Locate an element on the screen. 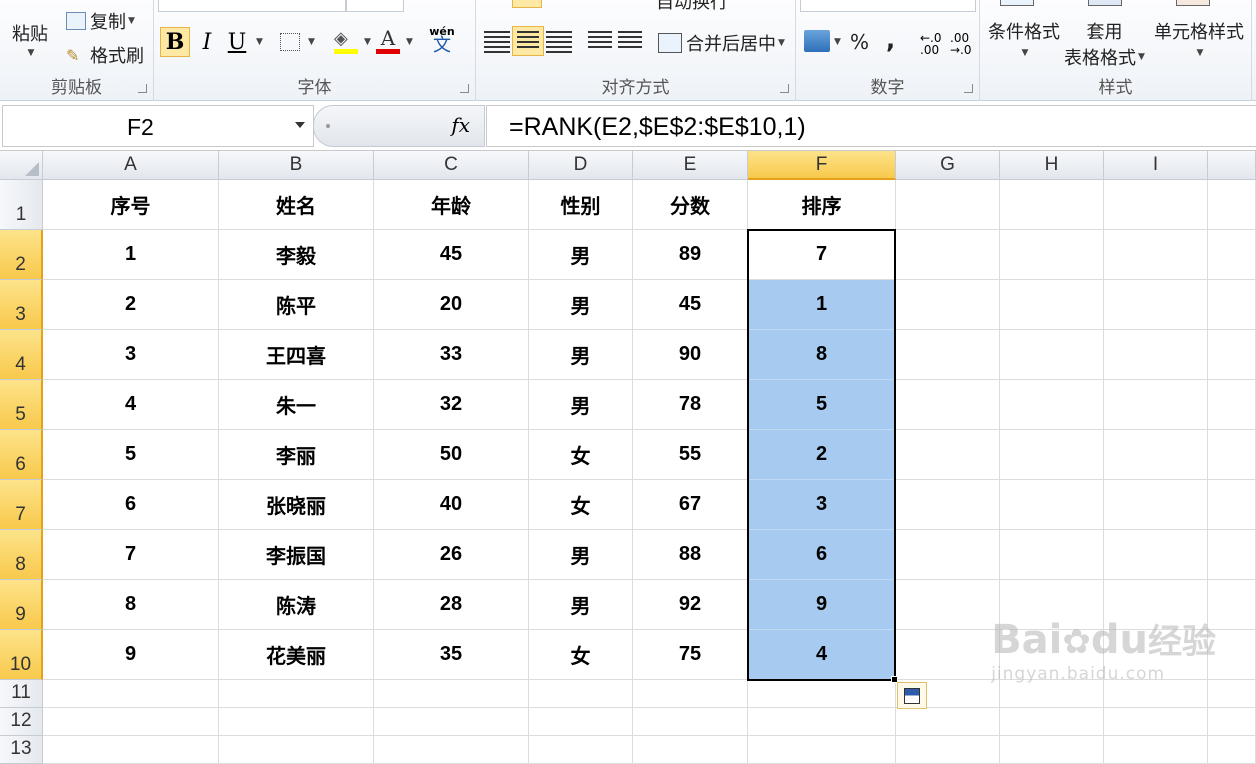 Image resolution: width=1256 pixels, height=764 pixels. cell-e12 is located at coordinates (690, 722).